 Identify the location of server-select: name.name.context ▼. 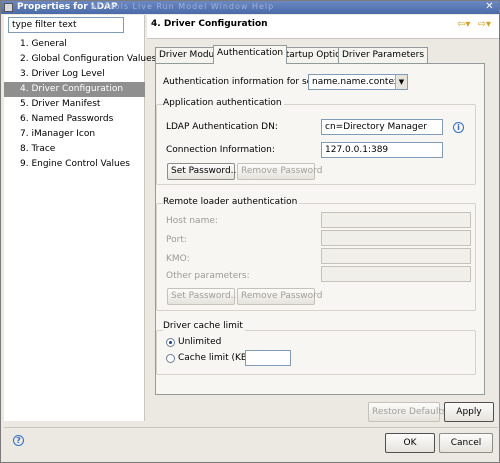
(358, 82).